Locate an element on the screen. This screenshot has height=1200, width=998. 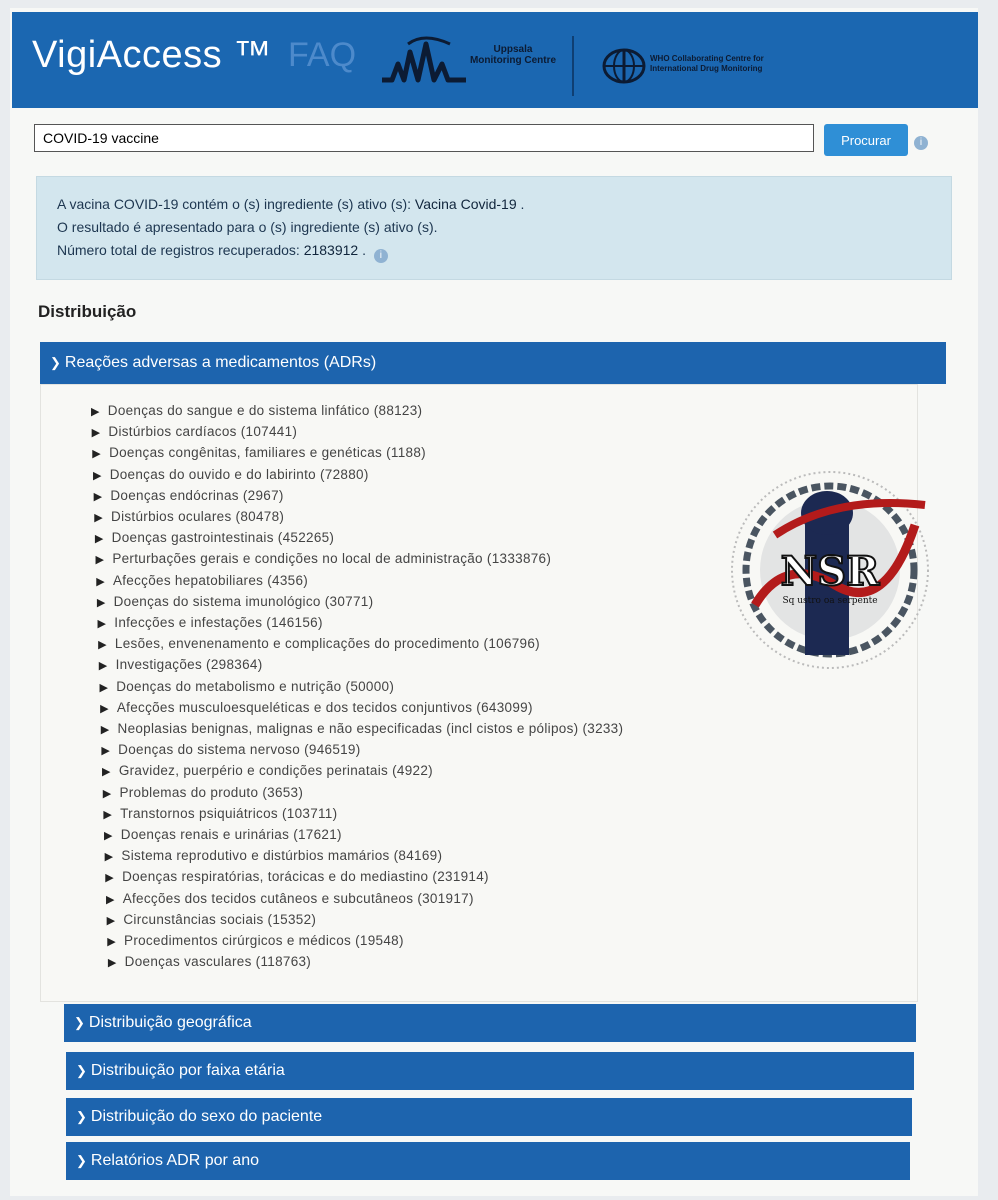
adr-item-label: Afecções hepatobiliares (4356) is located at coordinates (210, 580).